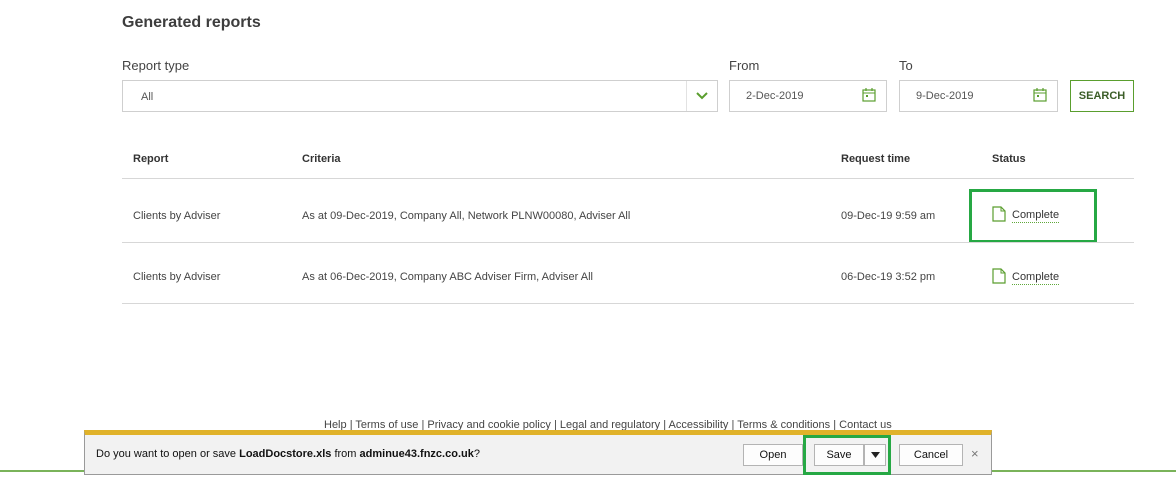 Image resolution: width=1176 pixels, height=479 pixels. I want to click on row-2-status: Complete, so click(1026, 277).